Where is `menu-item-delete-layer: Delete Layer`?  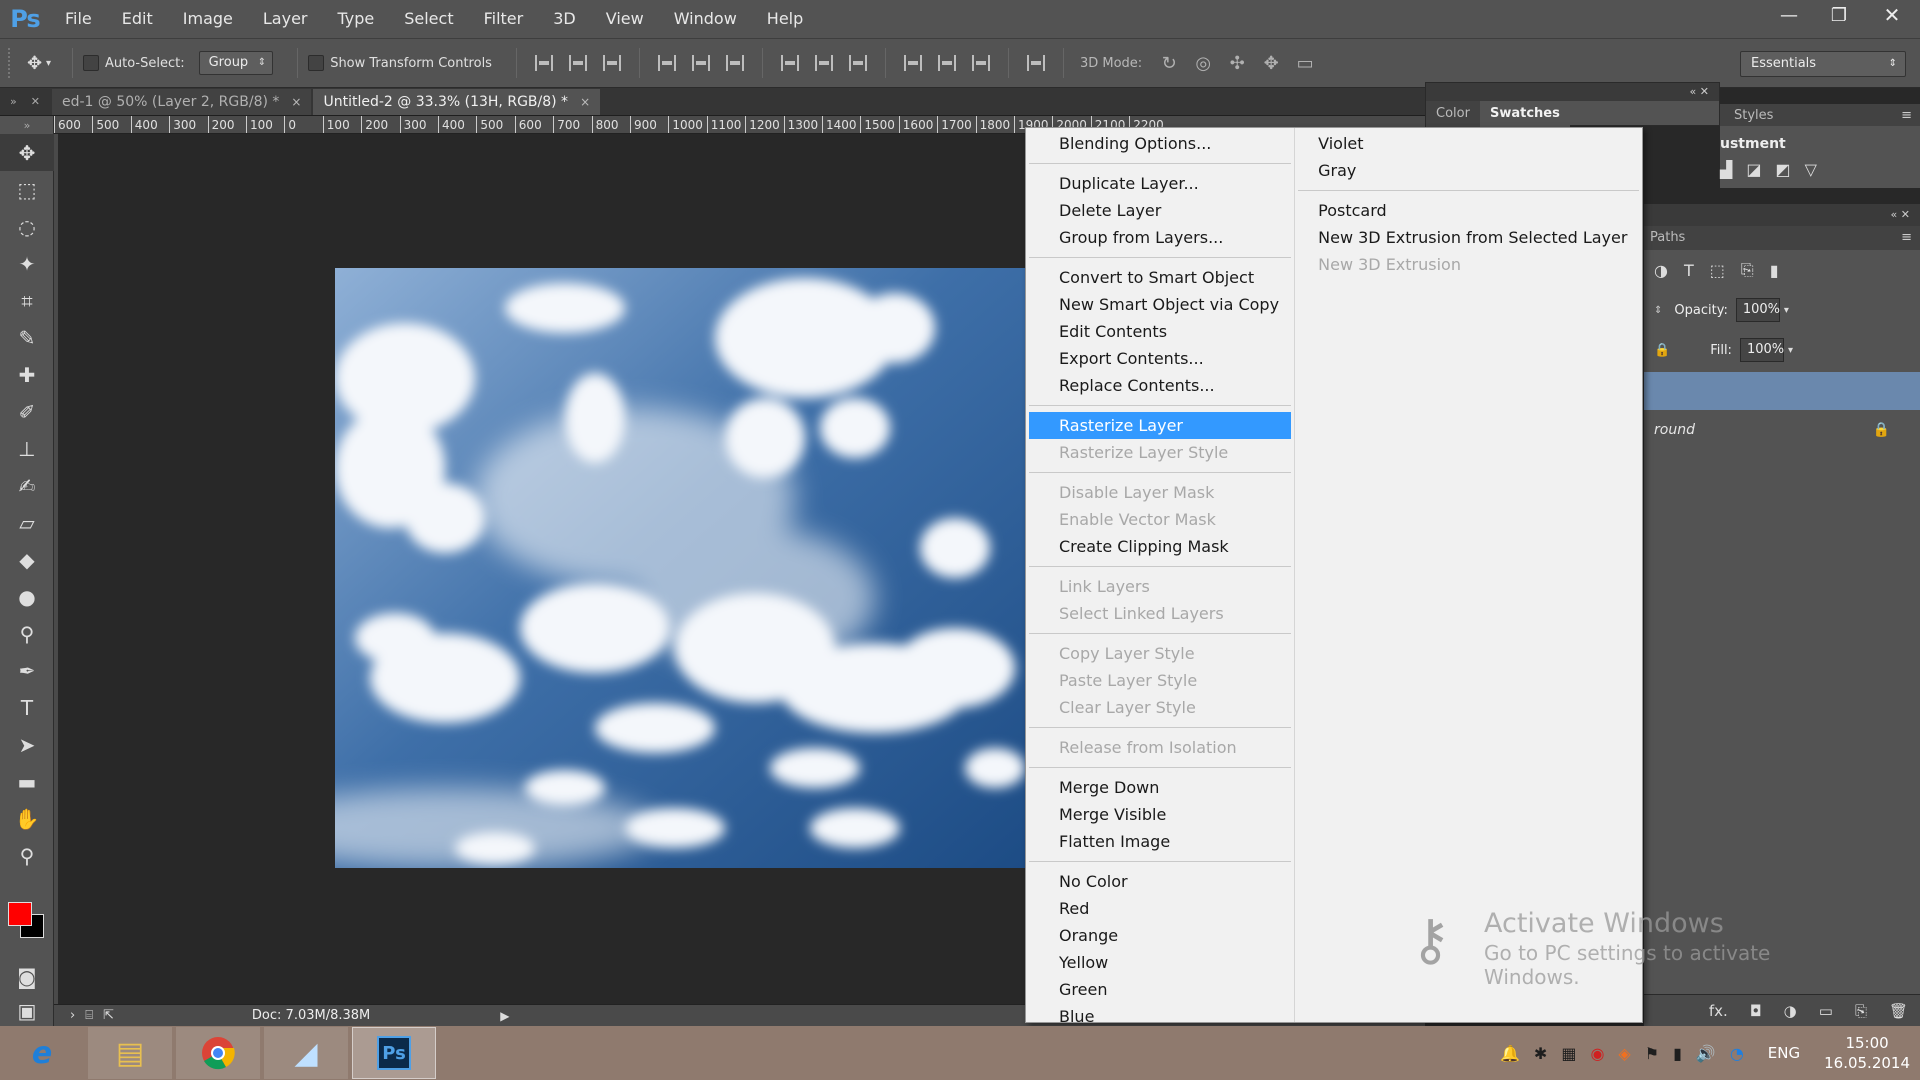
menu-item-delete-layer: Delete Layer is located at coordinates (1160, 210).